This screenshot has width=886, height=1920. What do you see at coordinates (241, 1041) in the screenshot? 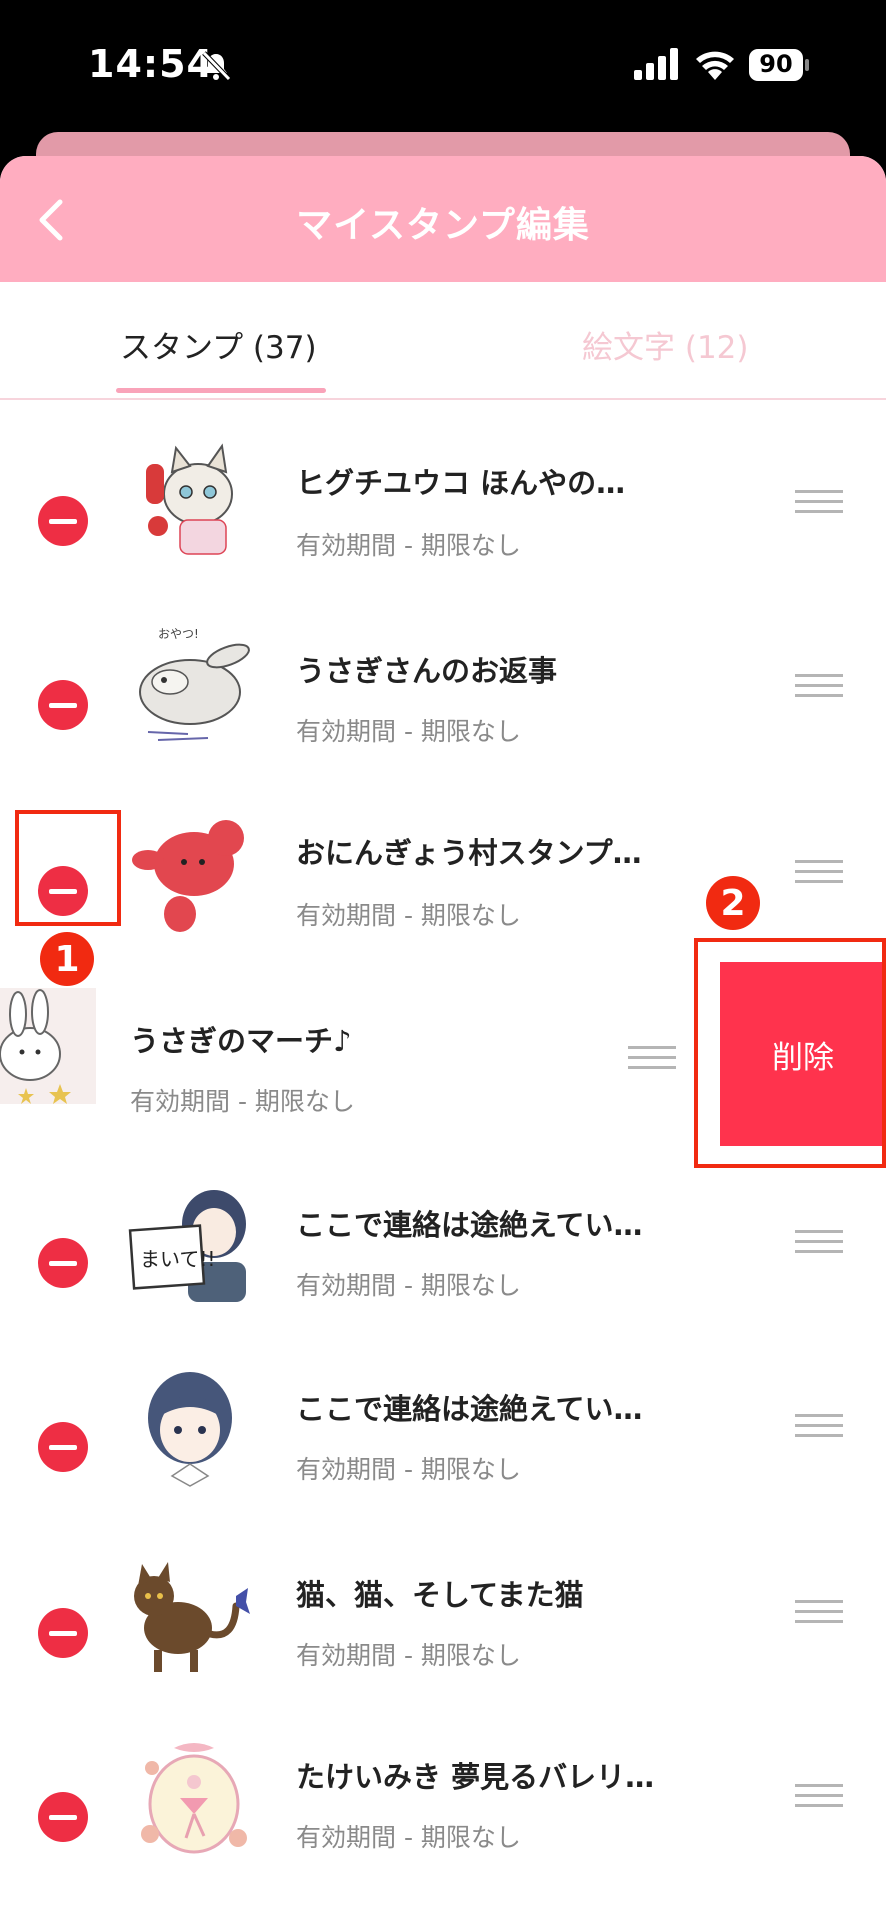
I see `sticker-name: うさぎのマーチ♪` at bounding box center [241, 1041].